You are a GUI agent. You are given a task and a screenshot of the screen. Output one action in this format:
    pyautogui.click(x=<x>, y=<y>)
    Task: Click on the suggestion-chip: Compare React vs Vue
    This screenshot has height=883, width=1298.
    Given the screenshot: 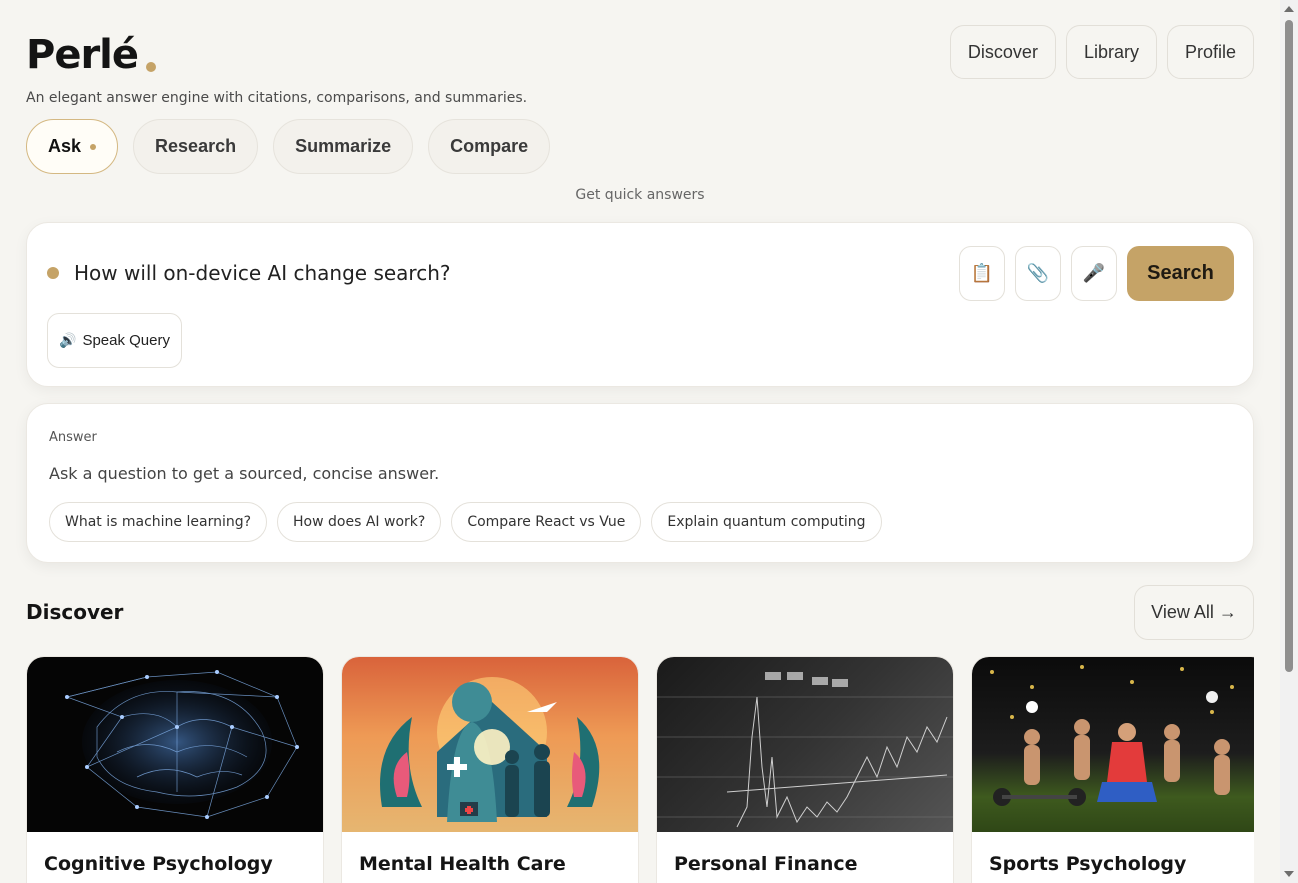 What is the action you would take?
    pyautogui.click(x=546, y=522)
    